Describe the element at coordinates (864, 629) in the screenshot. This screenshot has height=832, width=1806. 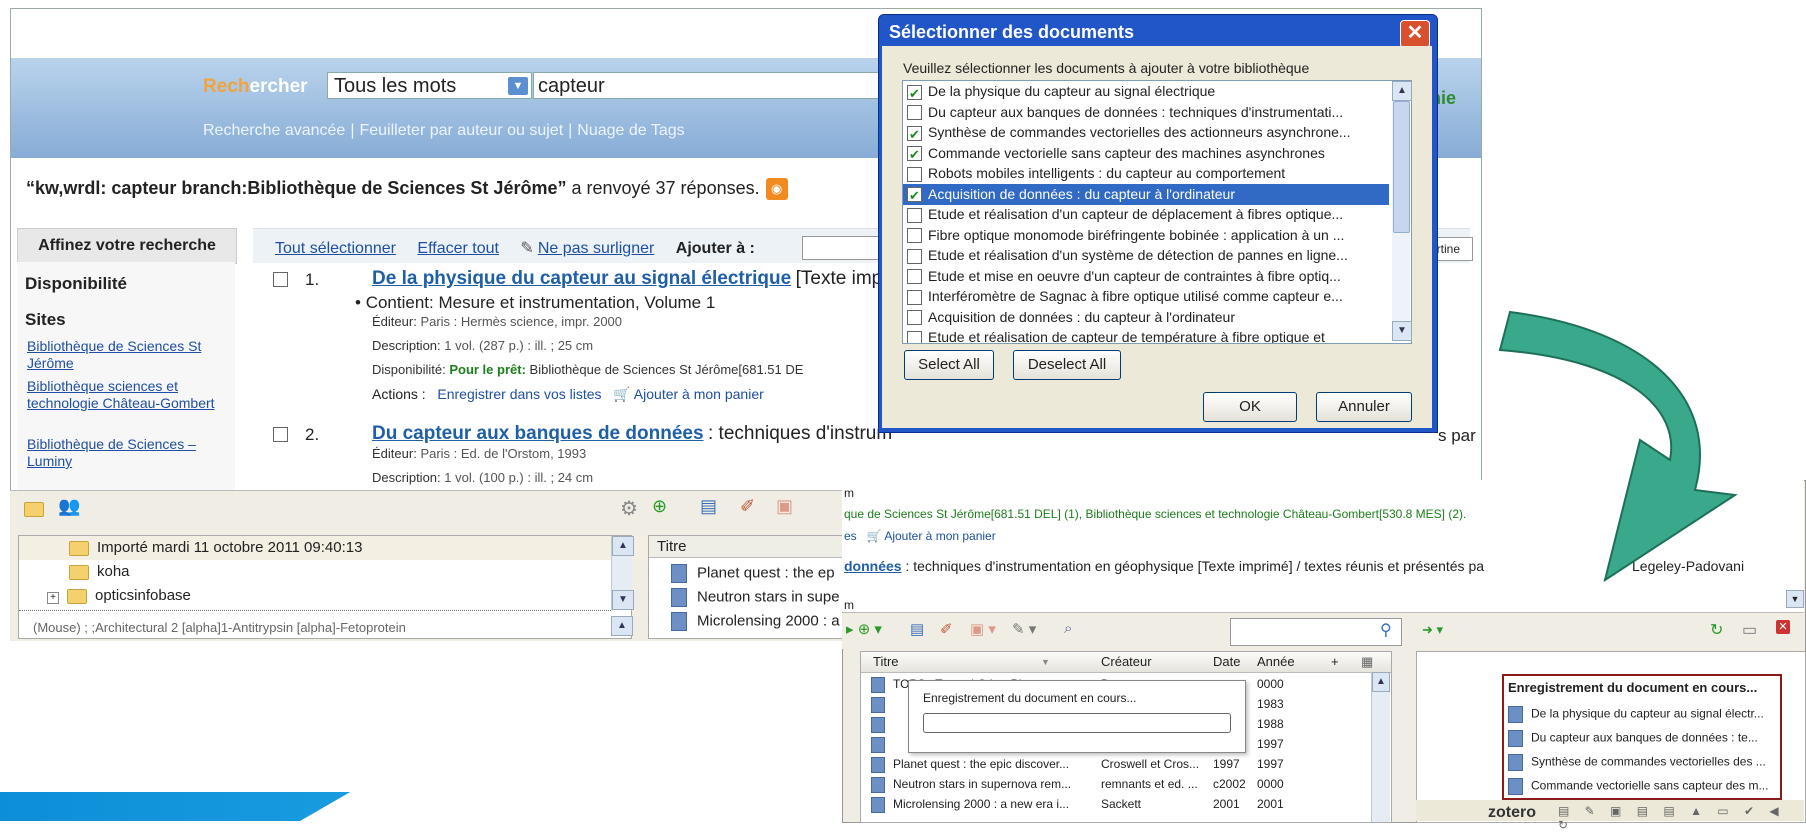
I see `new-item-icon: ▸ ⊕ ▾` at that location.